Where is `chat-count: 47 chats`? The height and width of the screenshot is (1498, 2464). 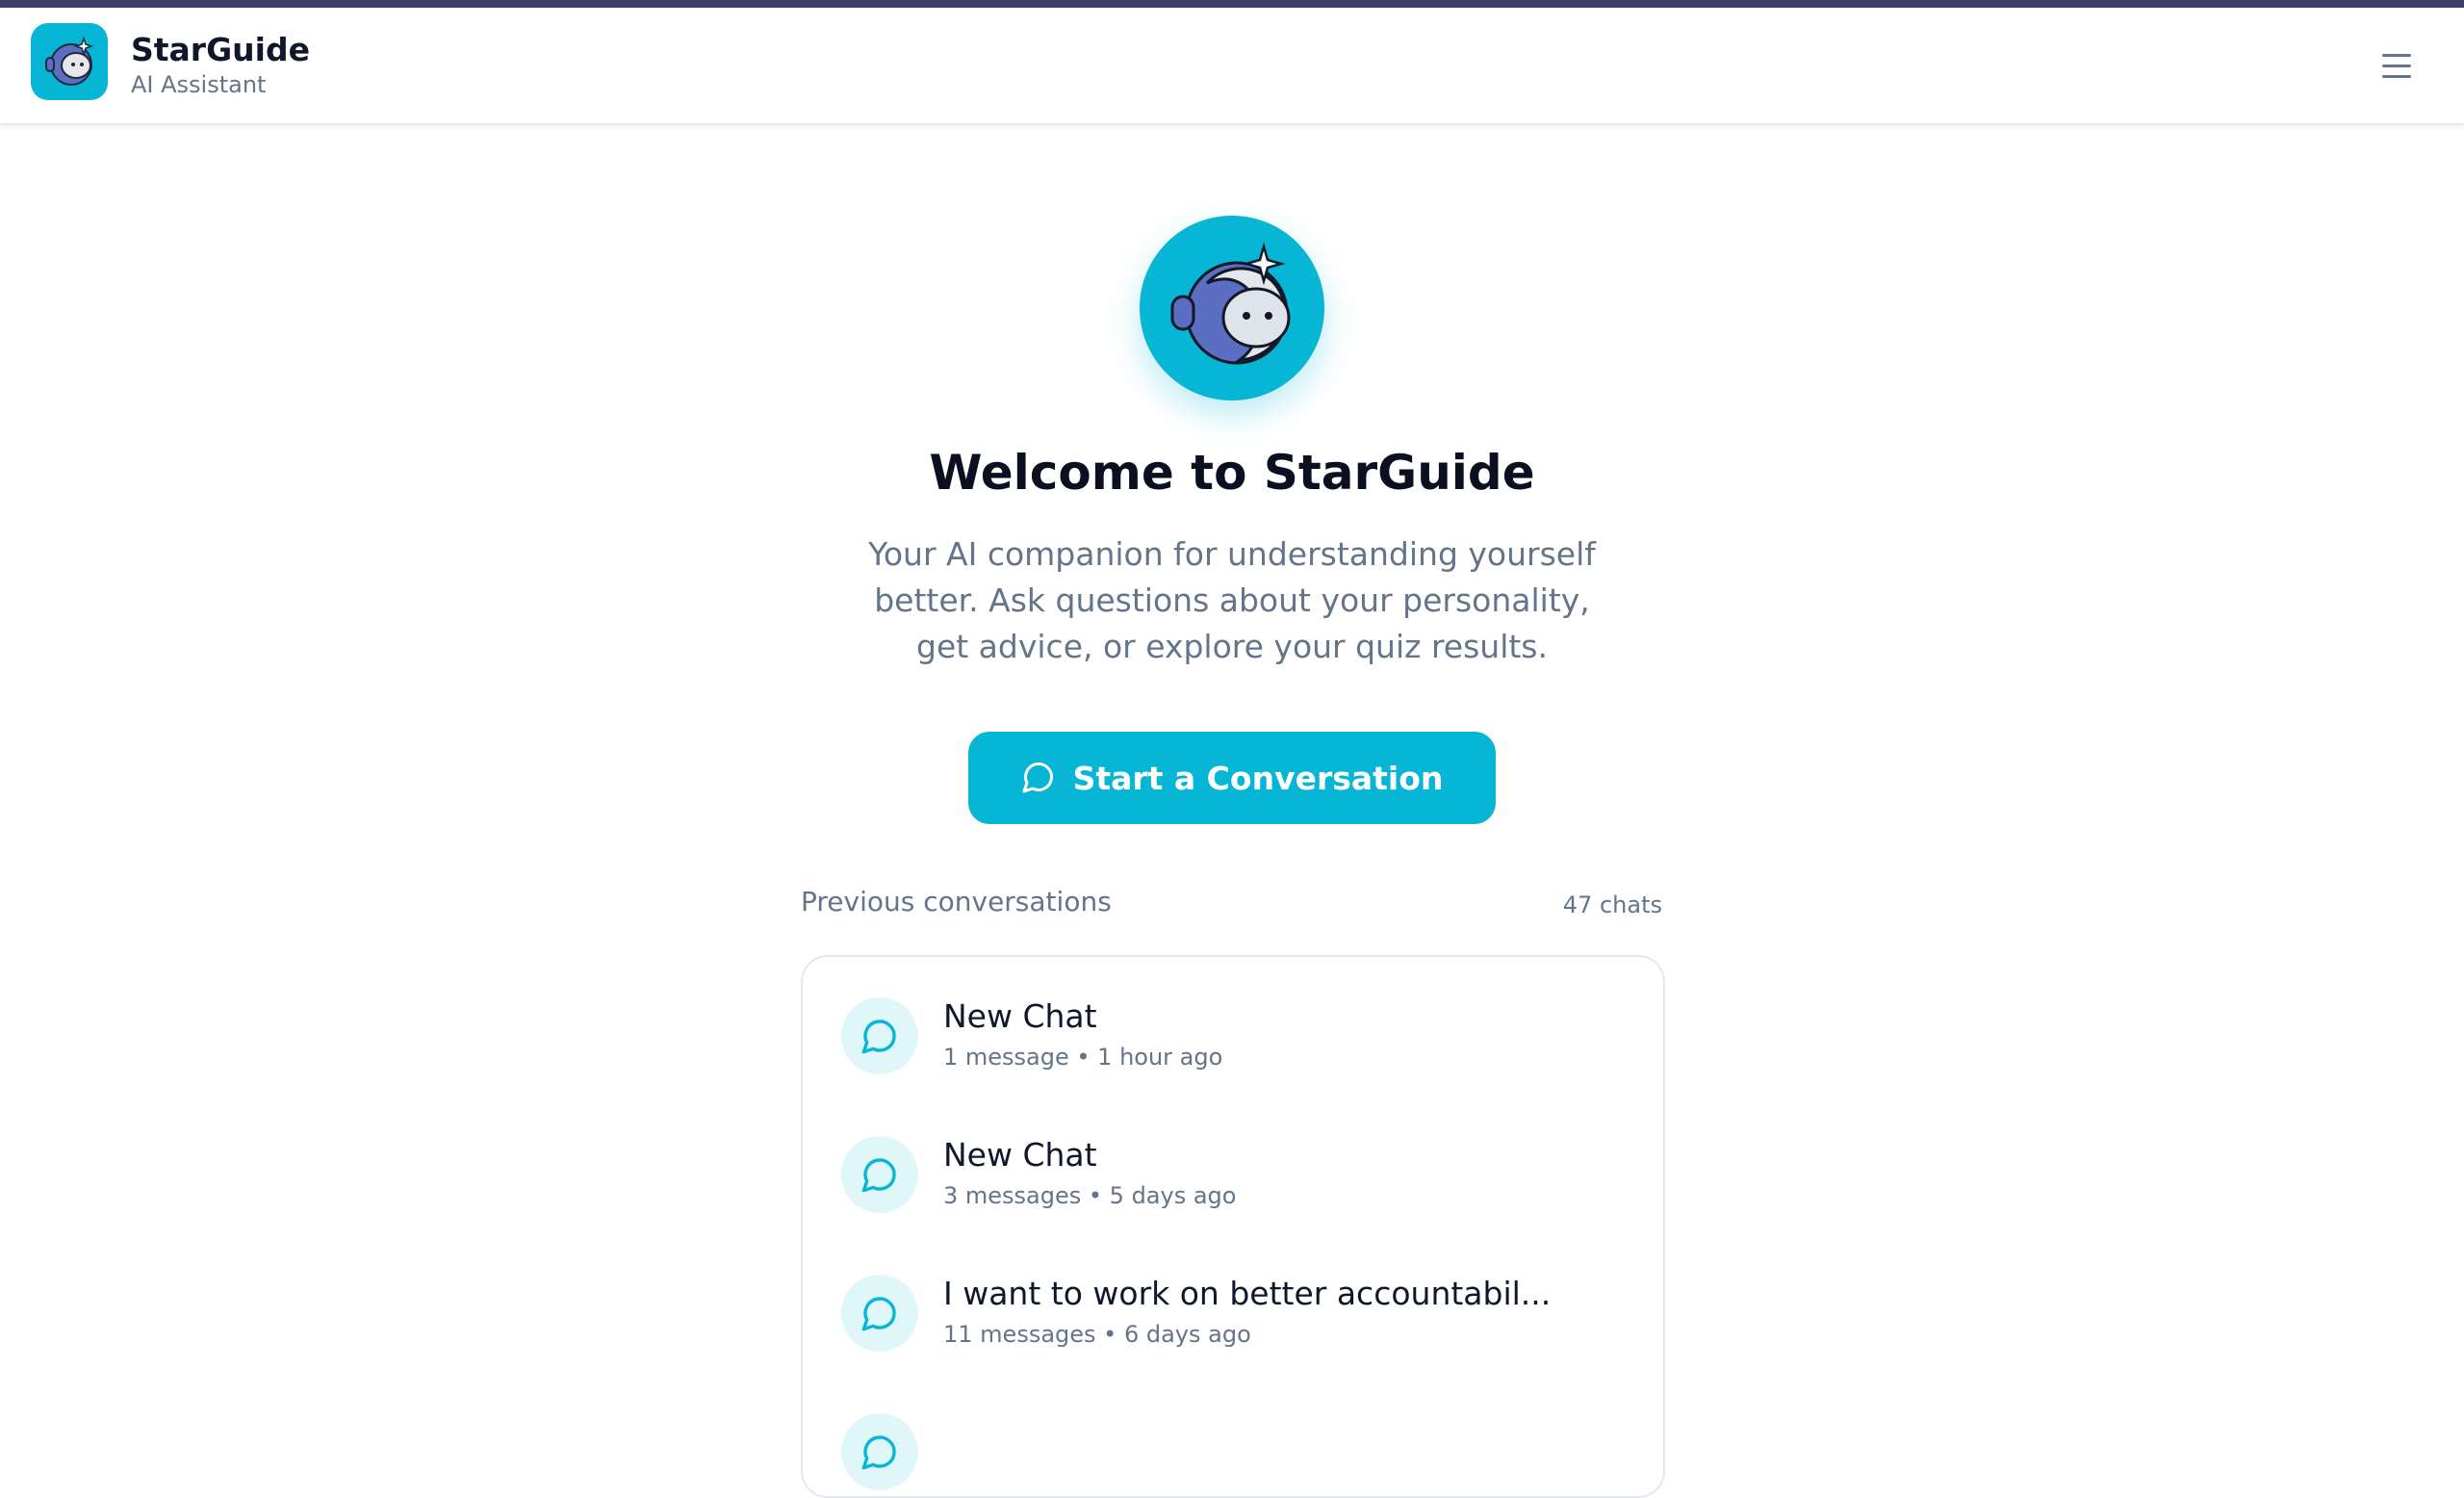 chat-count: 47 chats is located at coordinates (1612, 905).